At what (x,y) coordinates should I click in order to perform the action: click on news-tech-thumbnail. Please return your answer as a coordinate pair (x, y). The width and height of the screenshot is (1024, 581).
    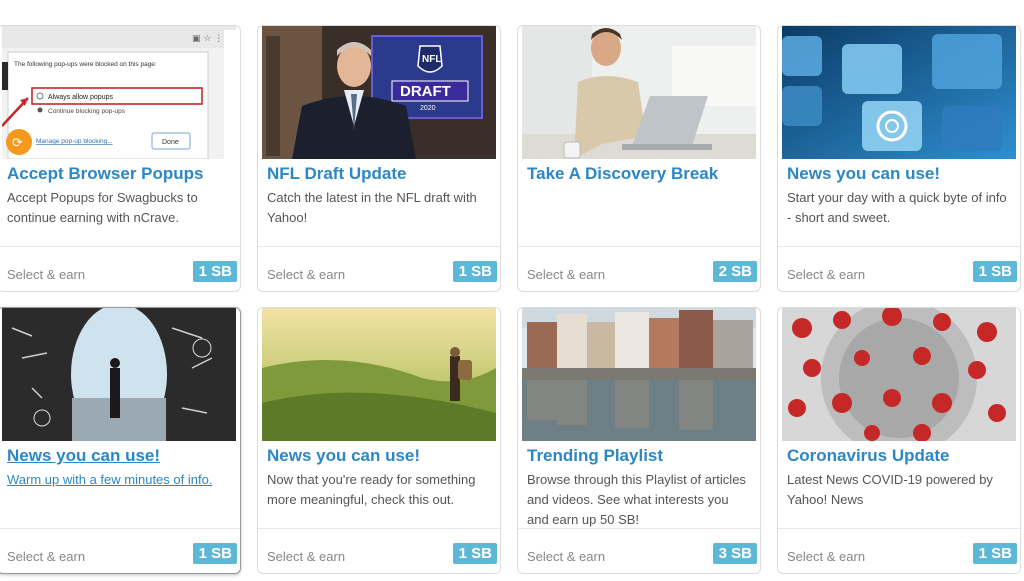
    Looking at the image, I should click on (899, 92).